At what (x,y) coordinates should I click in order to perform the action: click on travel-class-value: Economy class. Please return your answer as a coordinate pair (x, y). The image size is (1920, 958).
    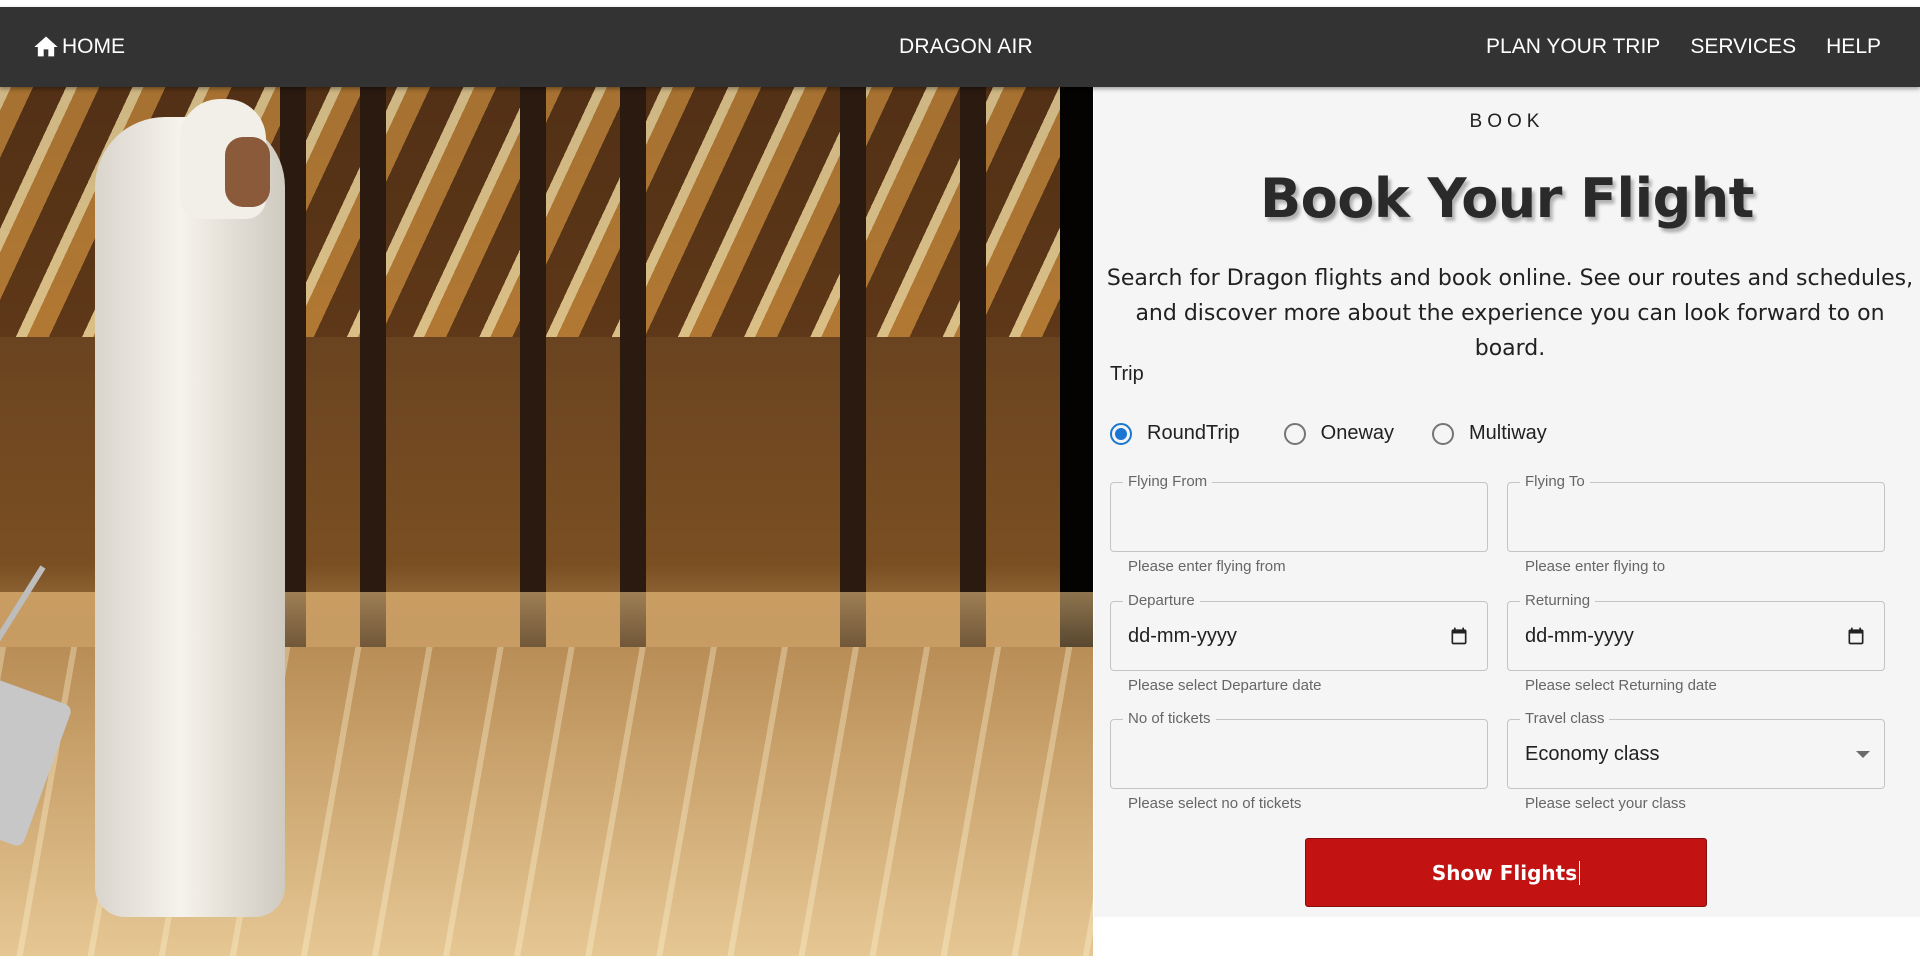
    Looking at the image, I should click on (1592, 754).